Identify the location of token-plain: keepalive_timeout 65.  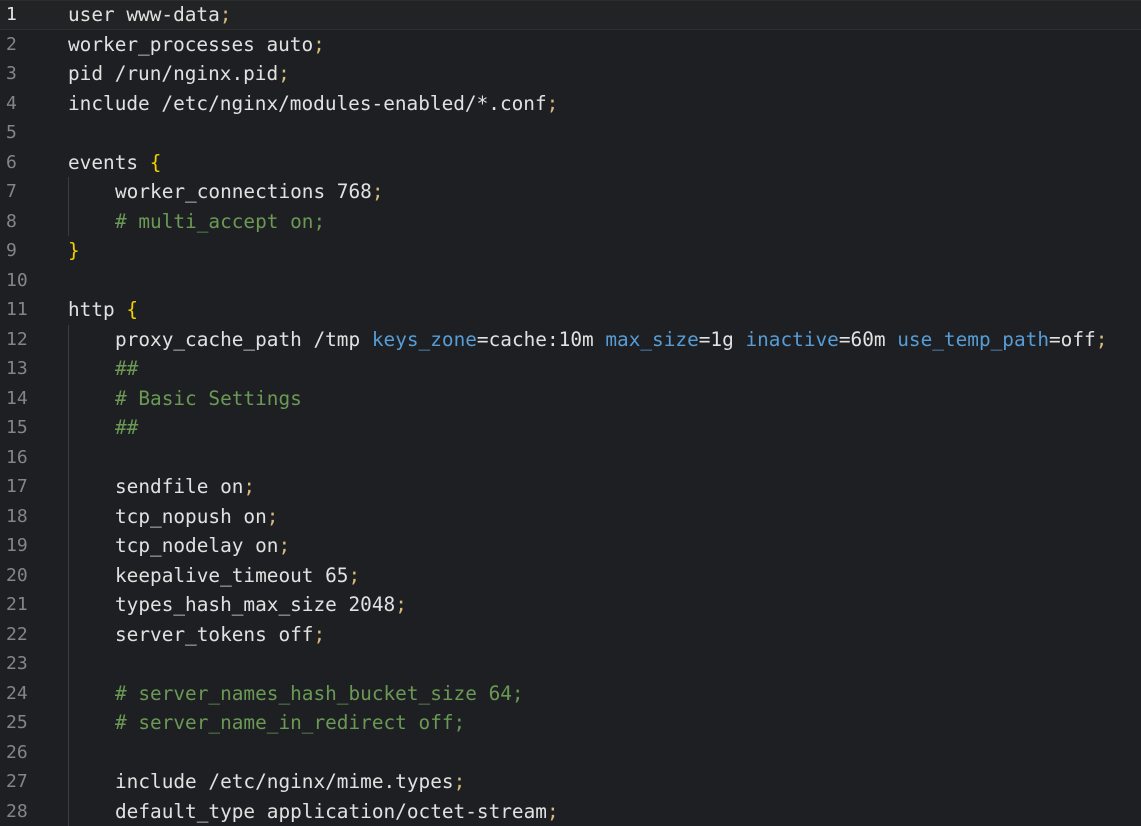
(232, 575).